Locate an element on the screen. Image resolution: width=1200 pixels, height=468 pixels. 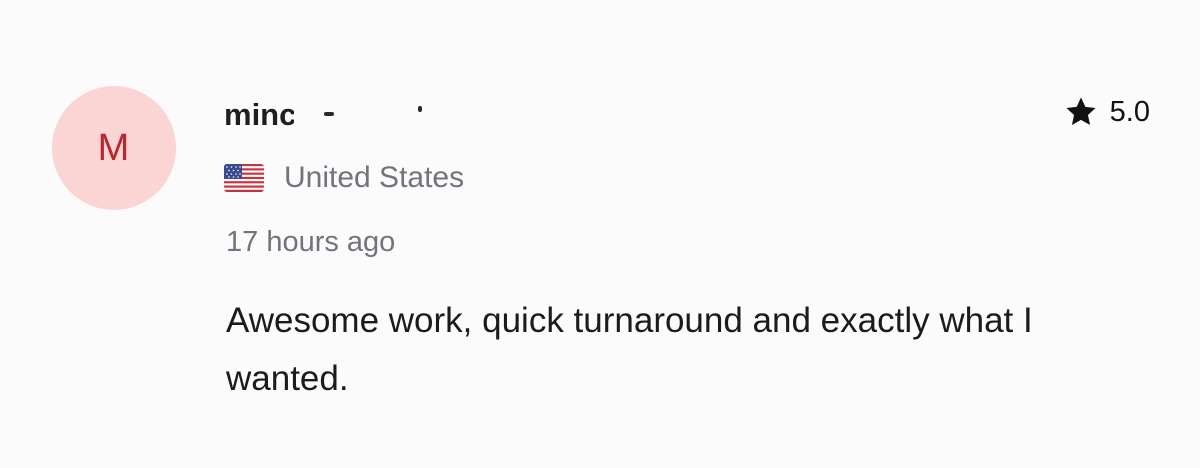
avatar: M is located at coordinates (114, 148).